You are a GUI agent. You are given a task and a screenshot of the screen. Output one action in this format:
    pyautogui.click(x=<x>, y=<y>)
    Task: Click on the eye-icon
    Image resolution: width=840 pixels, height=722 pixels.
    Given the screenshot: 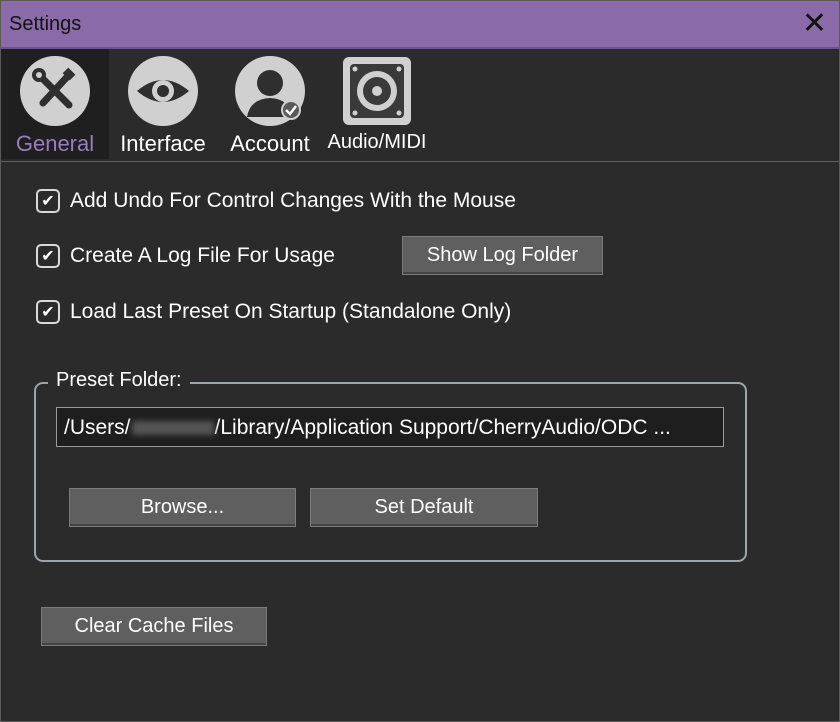 What is the action you would take?
    pyautogui.click(x=163, y=91)
    